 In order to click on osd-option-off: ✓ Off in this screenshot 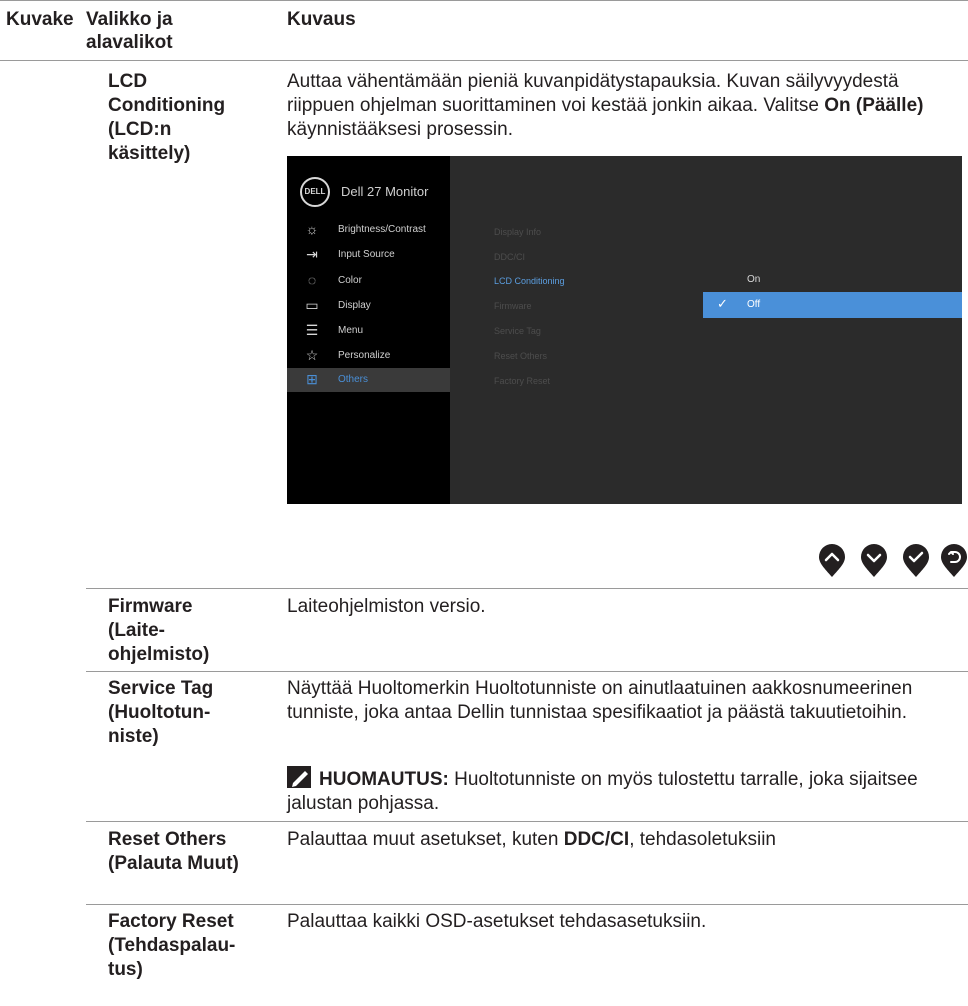, I will do `click(832, 305)`.